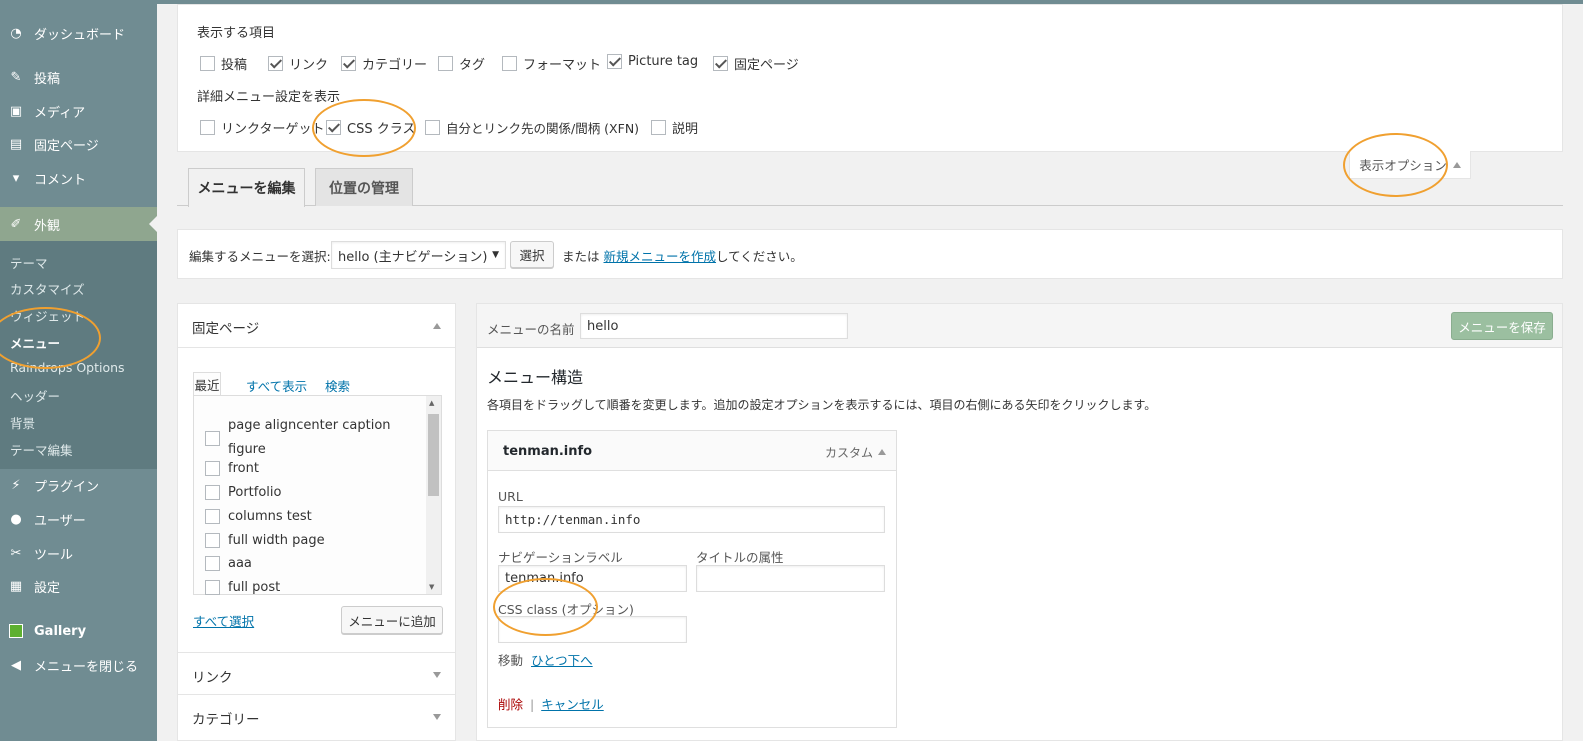 The width and height of the screenshot is (1583, 741). I want to click on menu-name-input: hello, so click(714, 326).